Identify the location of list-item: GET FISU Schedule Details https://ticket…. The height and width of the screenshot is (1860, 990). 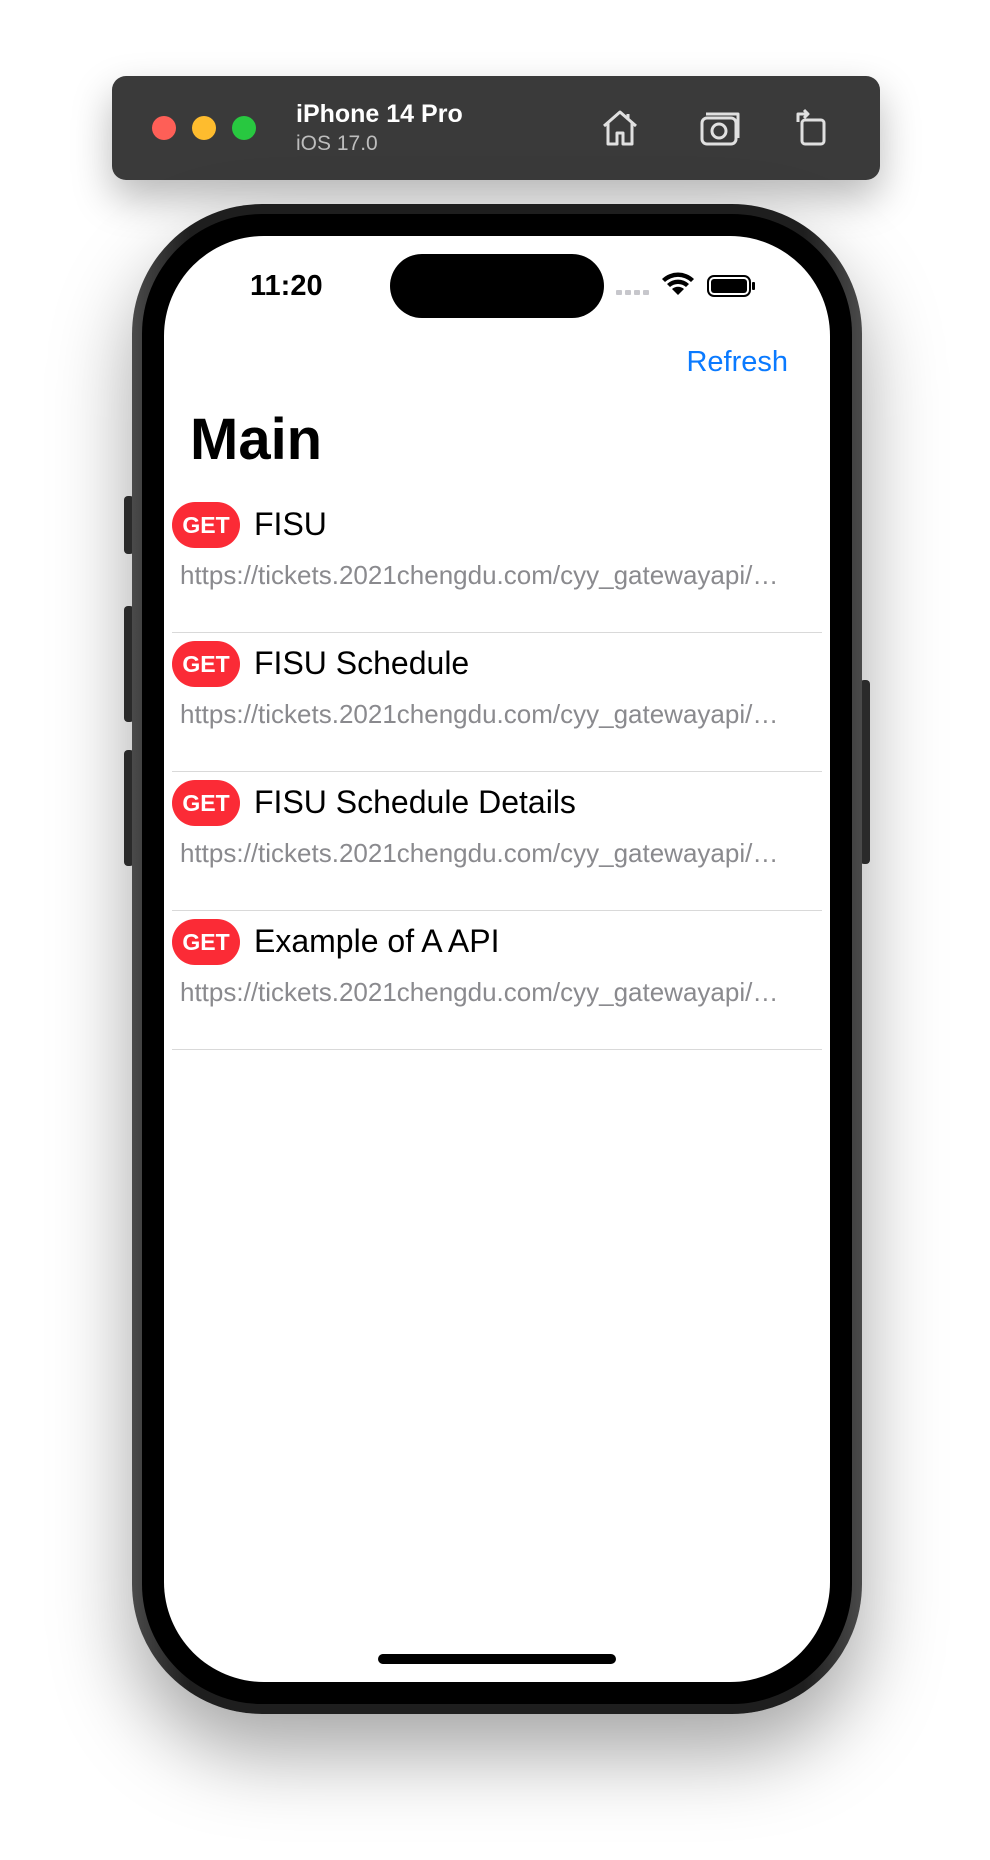
(497, 841).